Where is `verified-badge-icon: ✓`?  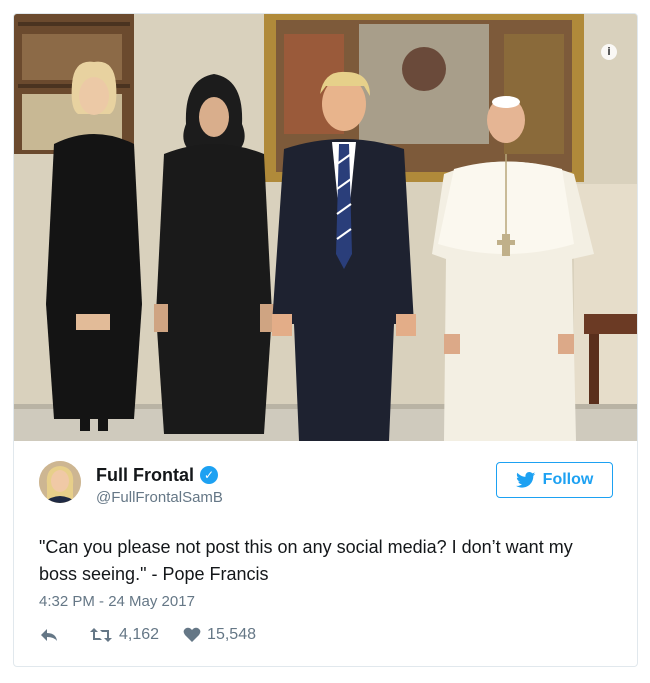 verified-badge-icon: ✓ is located at coordinates (209, 475).